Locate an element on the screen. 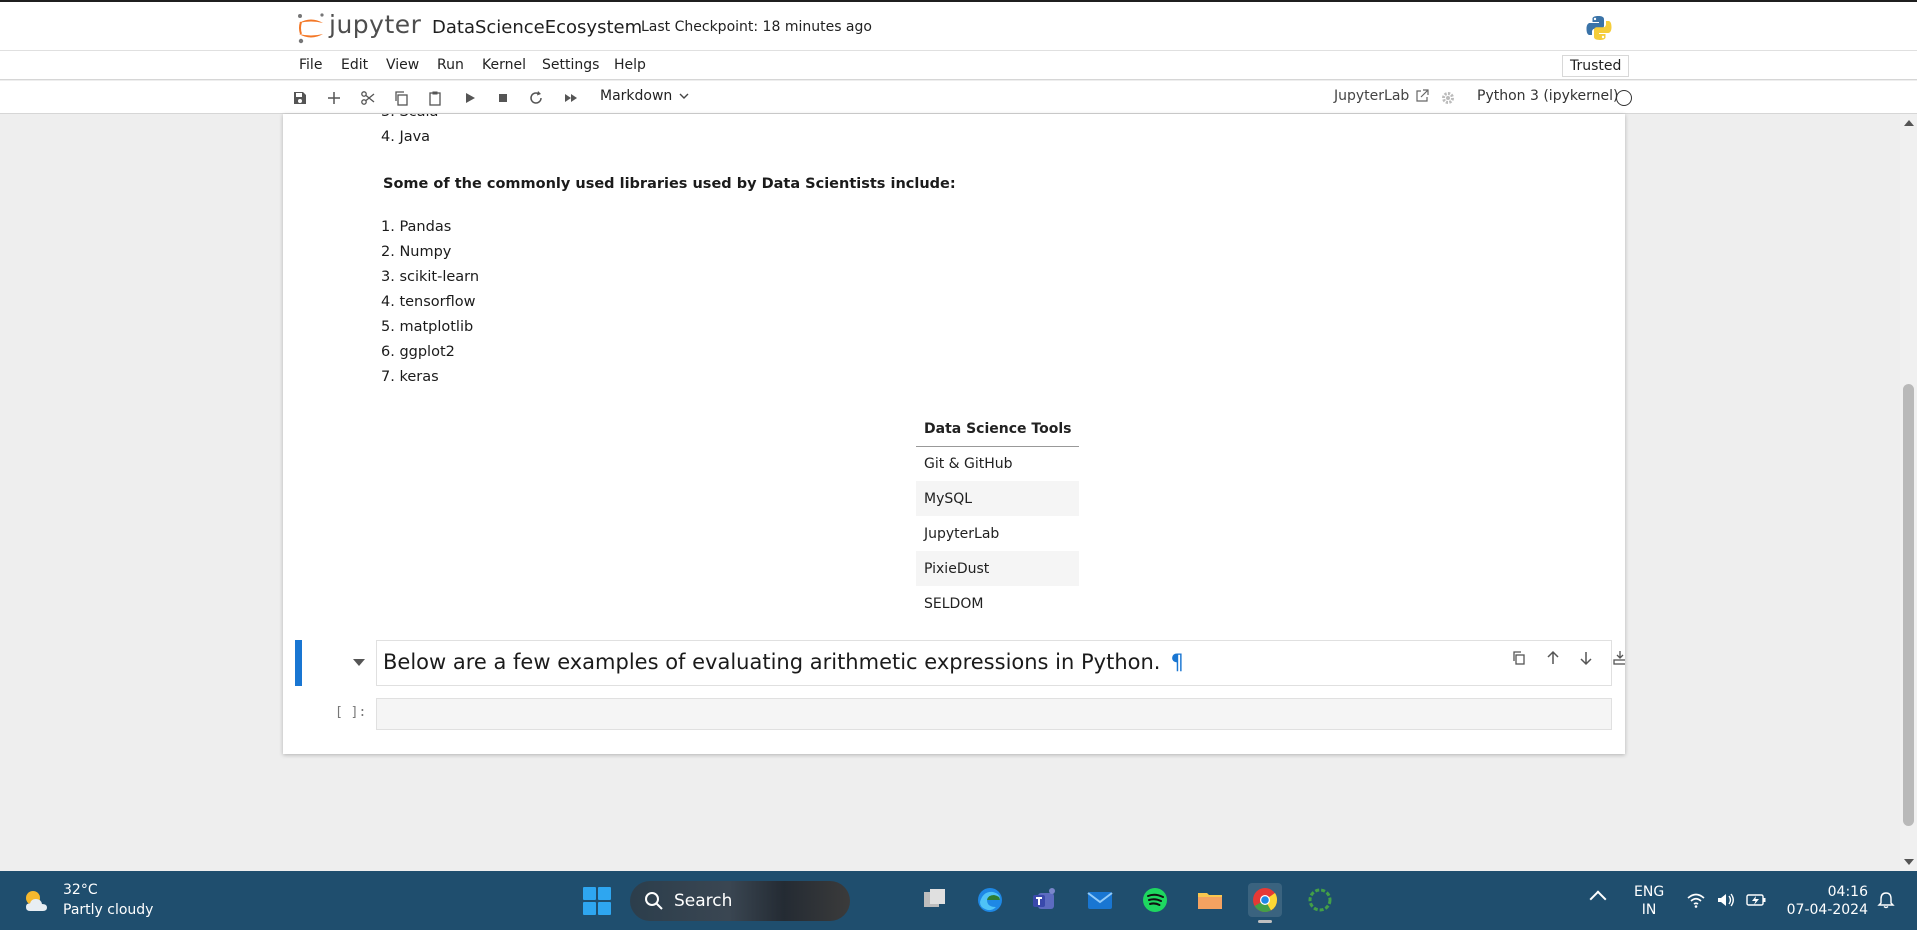 This screenshot has height=930, width=1917. anchor-link: ¶ is located at coordinates (1176, 662).